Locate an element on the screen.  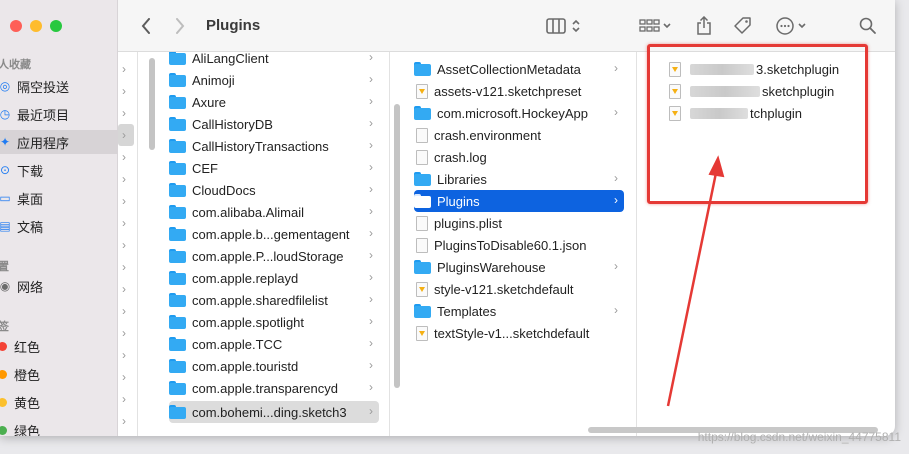
folder-row: PluginsWarehouse › is located at coordinates (519, 267).